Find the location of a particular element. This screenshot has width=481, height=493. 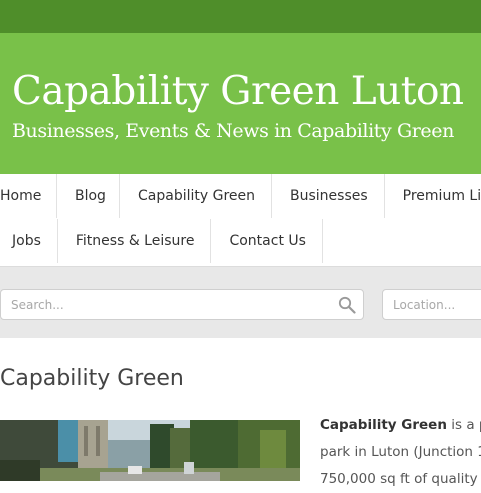

nav-item-contact-us: Contact Us is located at coordinates (267, 241).